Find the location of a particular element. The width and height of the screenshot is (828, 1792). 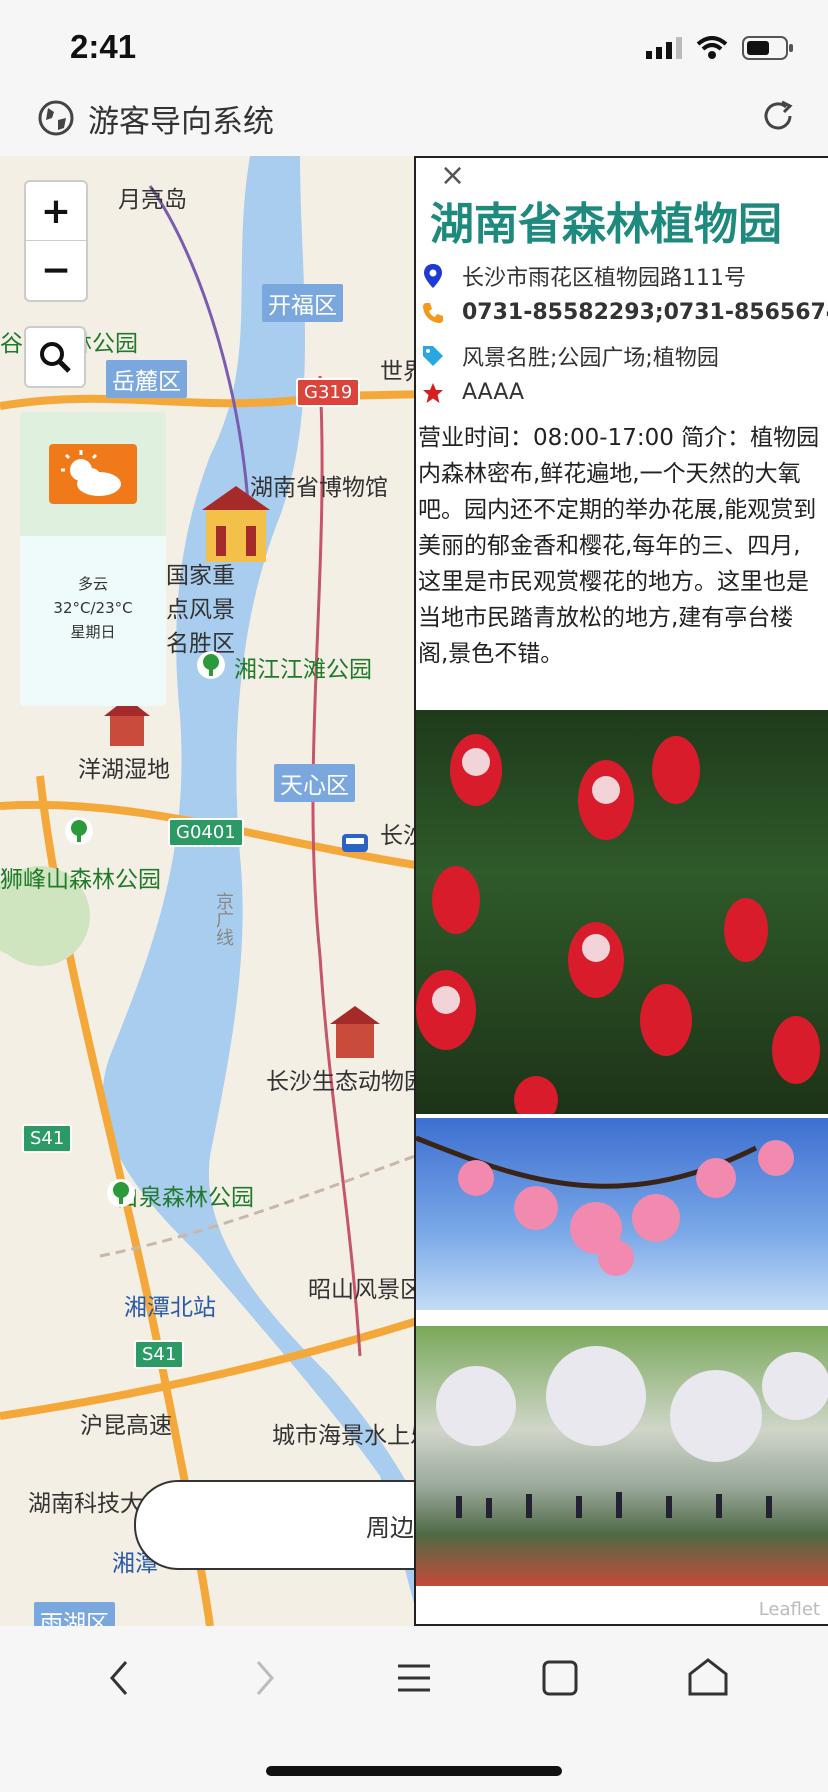

park-crowd-photo is located at coordinates (622, 1456).